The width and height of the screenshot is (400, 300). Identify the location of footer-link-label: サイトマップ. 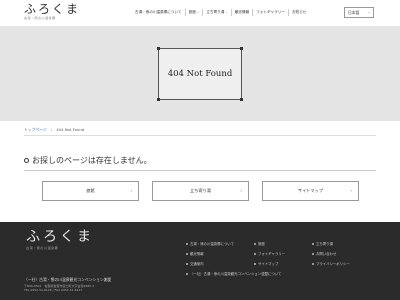
(268, 264).